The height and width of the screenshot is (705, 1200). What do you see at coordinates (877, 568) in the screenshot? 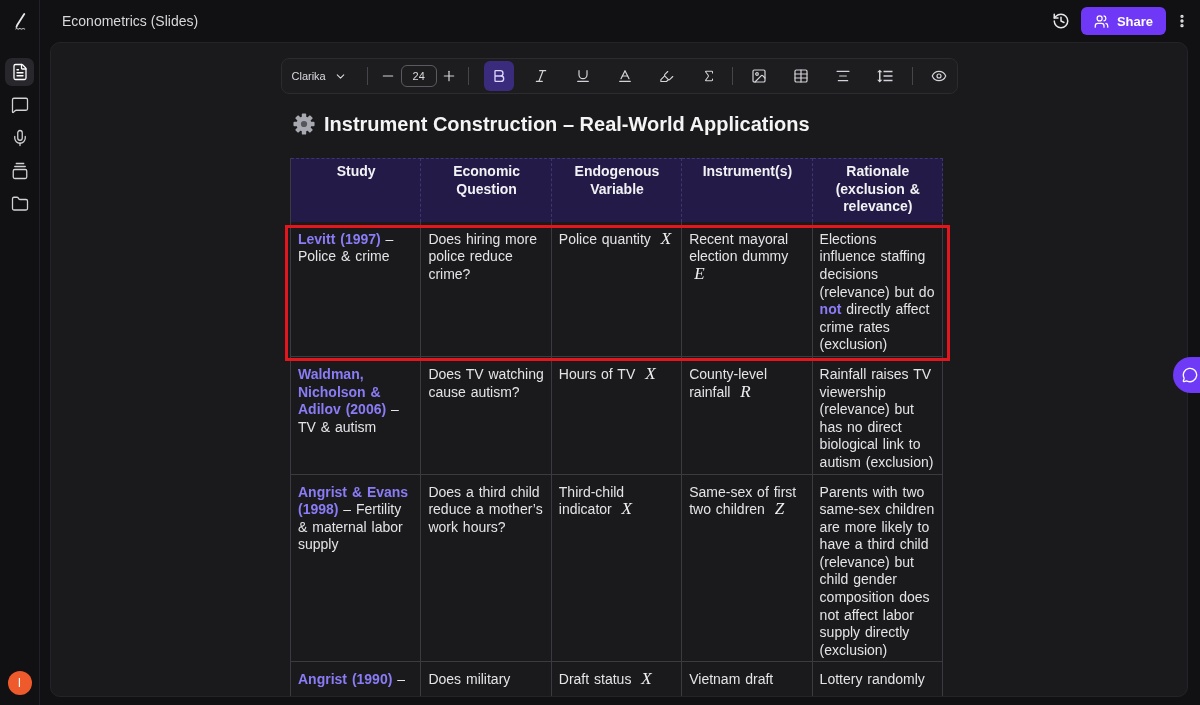
I see `table-cell: Parents with two same-sex children are more likely to have a third child (relevance) but child gender composition does not affect labor supply directly (exclusion)` at bounding box center [877, 568].